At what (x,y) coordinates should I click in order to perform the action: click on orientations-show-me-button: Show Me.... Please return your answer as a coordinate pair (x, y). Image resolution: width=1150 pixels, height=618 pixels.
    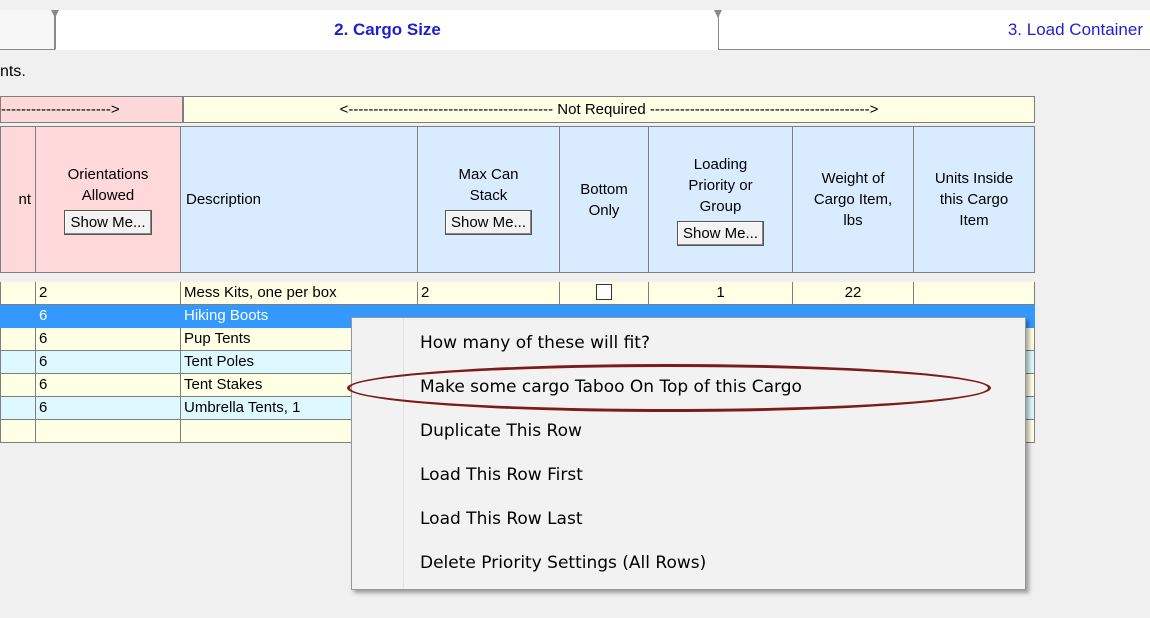
    Looking at the image, I should click on (108, 222).